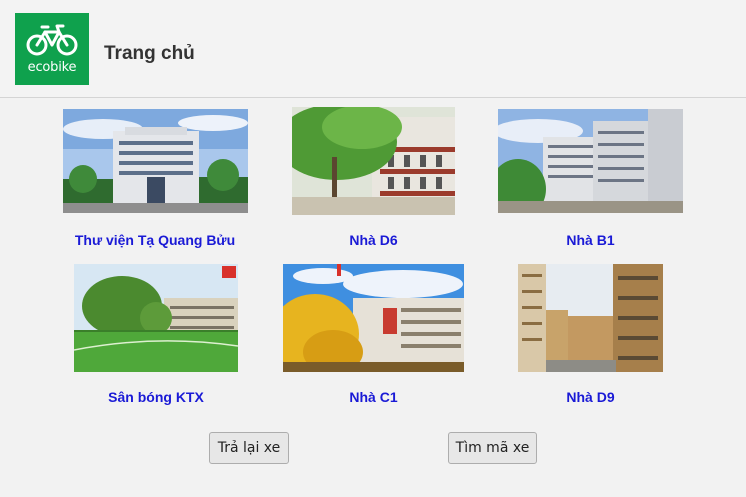 The height and width of the screenshot is (497, 746). I want to click on find-bike-code-button: Tìm mã xe, so click(492, 448).